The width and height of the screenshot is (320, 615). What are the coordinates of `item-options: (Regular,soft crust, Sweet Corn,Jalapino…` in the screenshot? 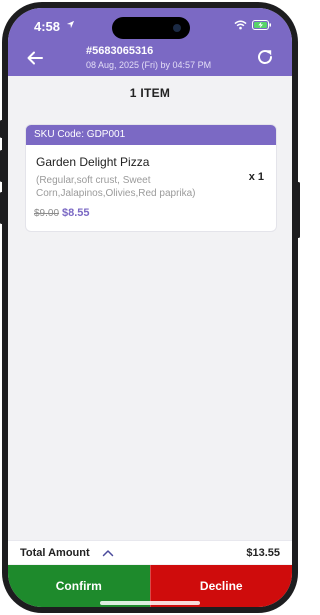 It's located at (116, 187).